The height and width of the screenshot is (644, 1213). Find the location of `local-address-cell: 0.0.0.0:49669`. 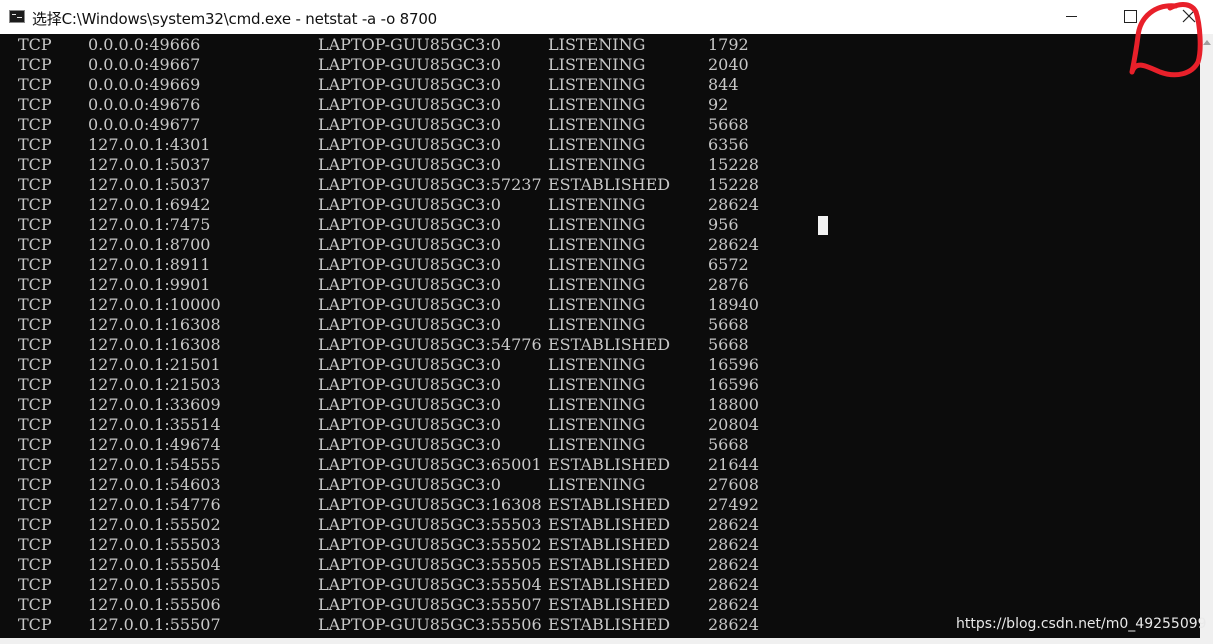

local-address-cell: 0.0.0.0:49669 is located at coordinates (144, 84).